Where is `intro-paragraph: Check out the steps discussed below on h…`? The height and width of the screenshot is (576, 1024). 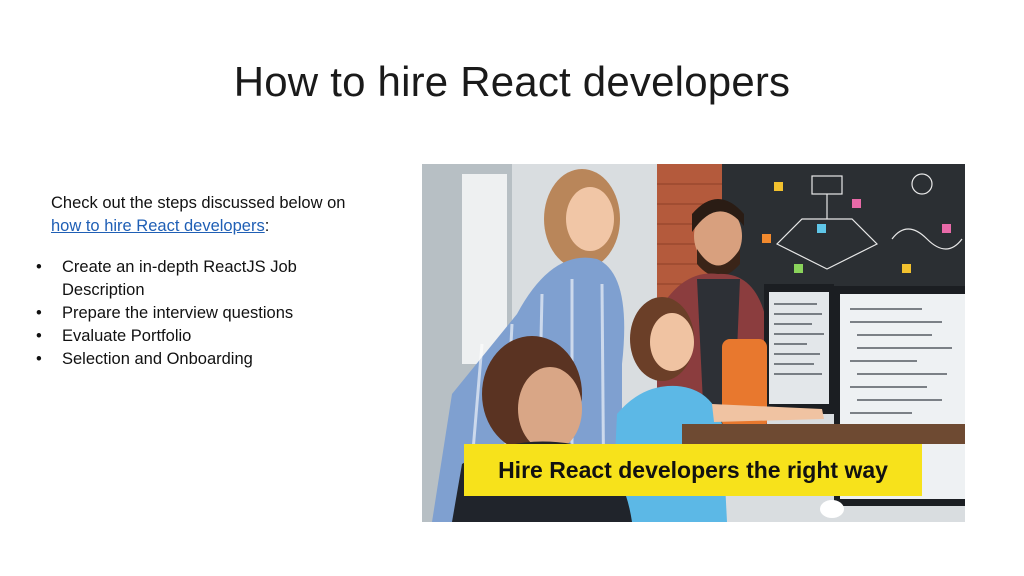
intro-paragraph: Check out the steps discussed below on h… is located at coordinates (221, 215).